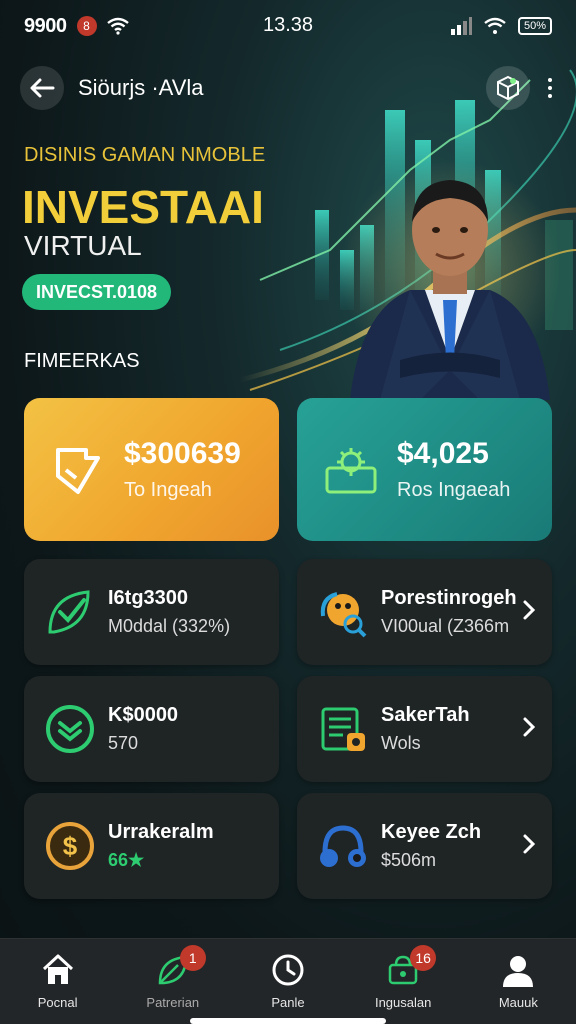 The width and height of the screenshot is (576, 1024). I want to click on hero-badge: INVECST.0108, so click(97, 292).